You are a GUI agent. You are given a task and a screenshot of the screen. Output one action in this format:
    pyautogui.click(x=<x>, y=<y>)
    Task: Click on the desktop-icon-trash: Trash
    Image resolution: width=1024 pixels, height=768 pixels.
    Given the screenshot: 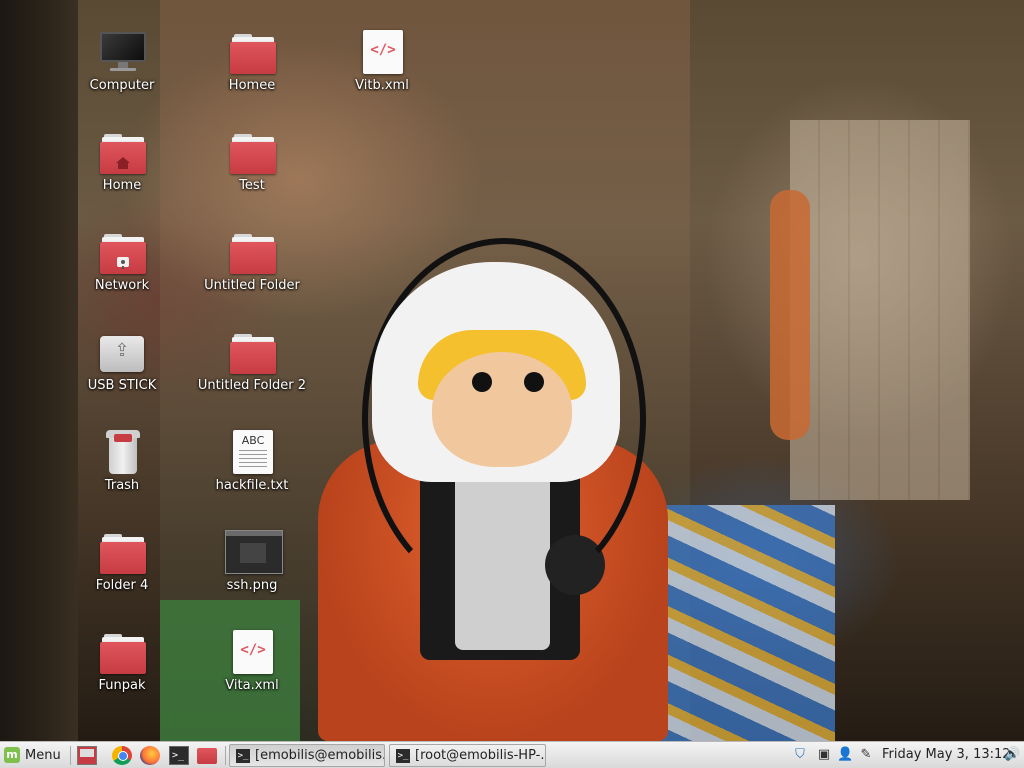 What is the action you would take?
    pyautogui.click(x=122, y=467)
    